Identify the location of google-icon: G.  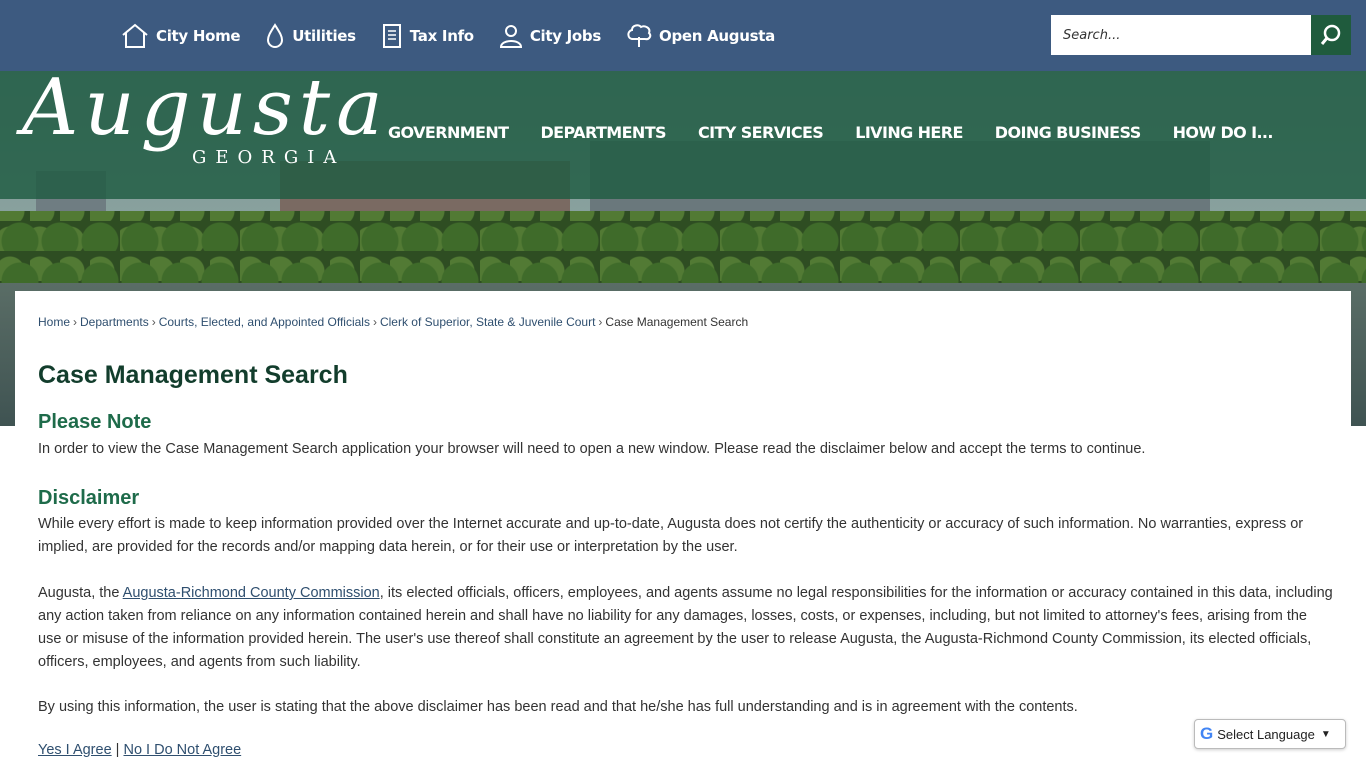
(1207, 733).